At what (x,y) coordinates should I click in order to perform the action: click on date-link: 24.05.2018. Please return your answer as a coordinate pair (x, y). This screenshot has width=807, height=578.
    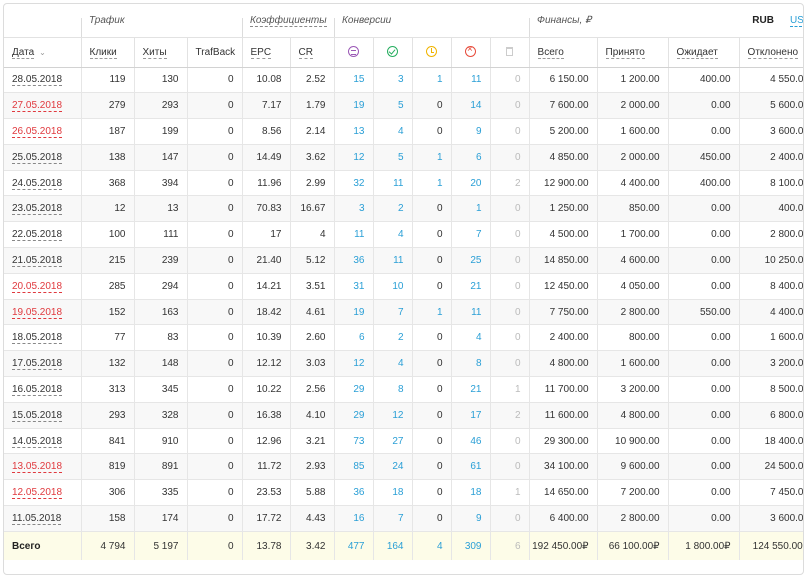
    Looking at the image, I should click on (37, 183).